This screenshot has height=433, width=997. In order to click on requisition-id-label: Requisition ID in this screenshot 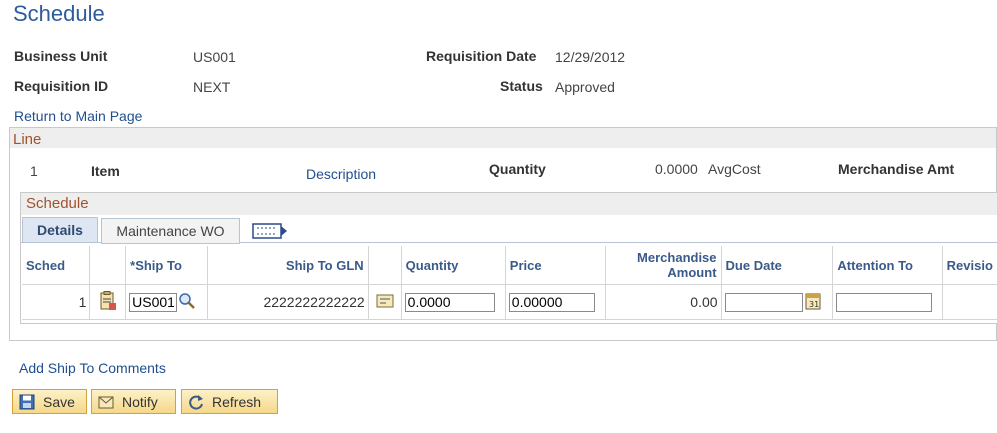, I will do `click(61, 86)`.